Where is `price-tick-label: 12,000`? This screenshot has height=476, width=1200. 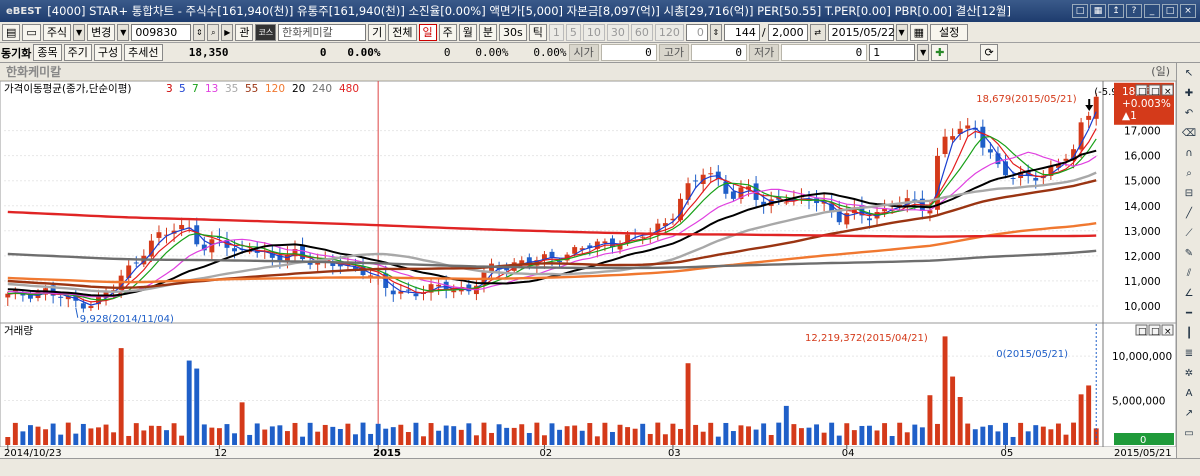
price-tick-label: 12,000 is located at coordinates (1142, 257).